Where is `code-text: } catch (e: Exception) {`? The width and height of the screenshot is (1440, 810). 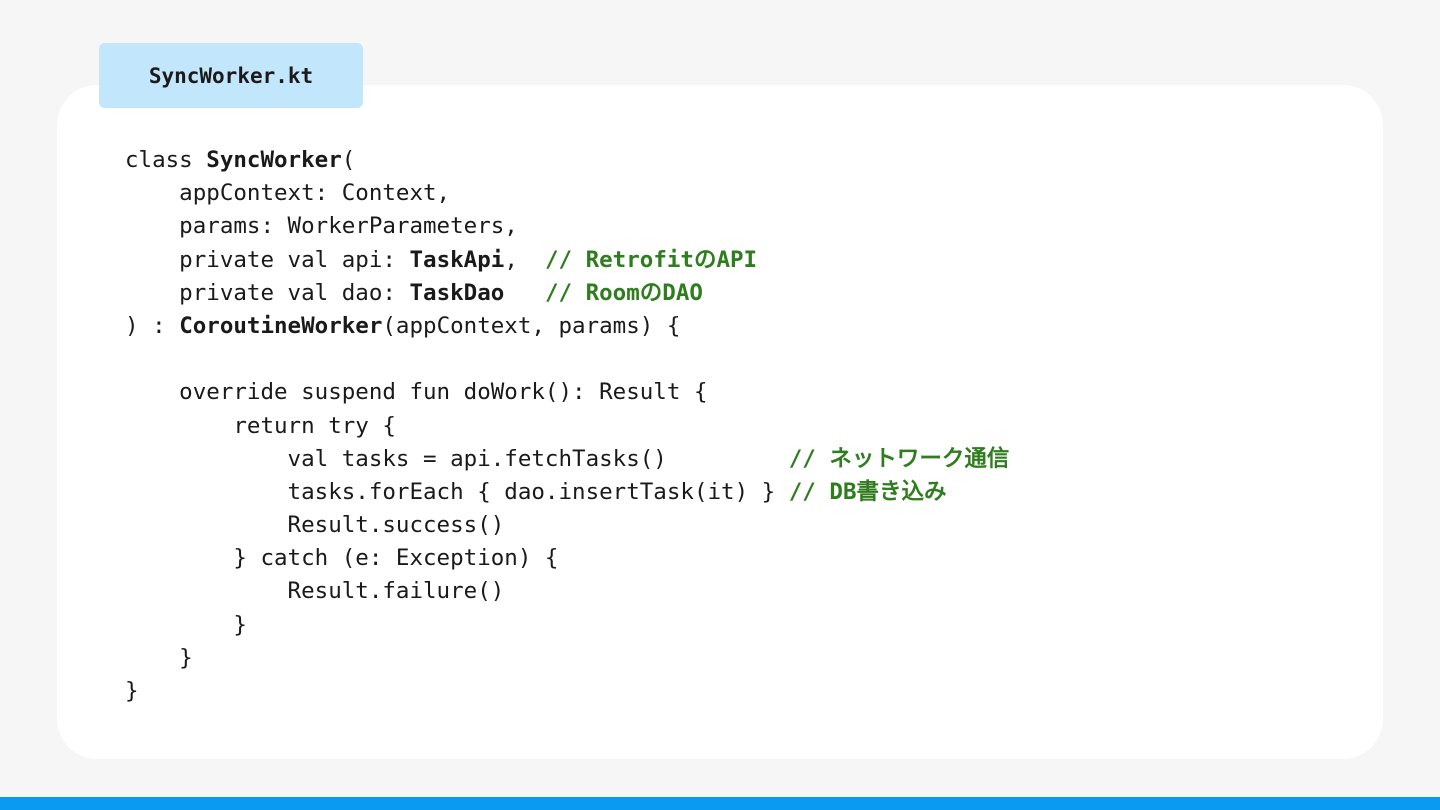
code-text: } catch (e: Exception) { is located at coordinates (342, 558).